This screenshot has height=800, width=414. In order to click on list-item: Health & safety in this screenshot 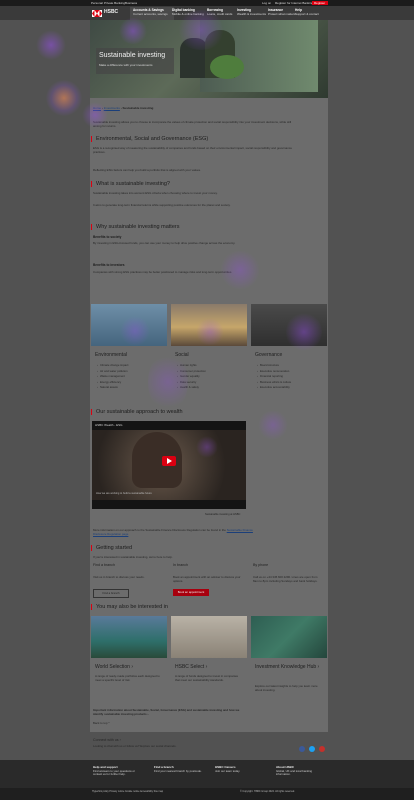, I will do `click(191, 388)`.